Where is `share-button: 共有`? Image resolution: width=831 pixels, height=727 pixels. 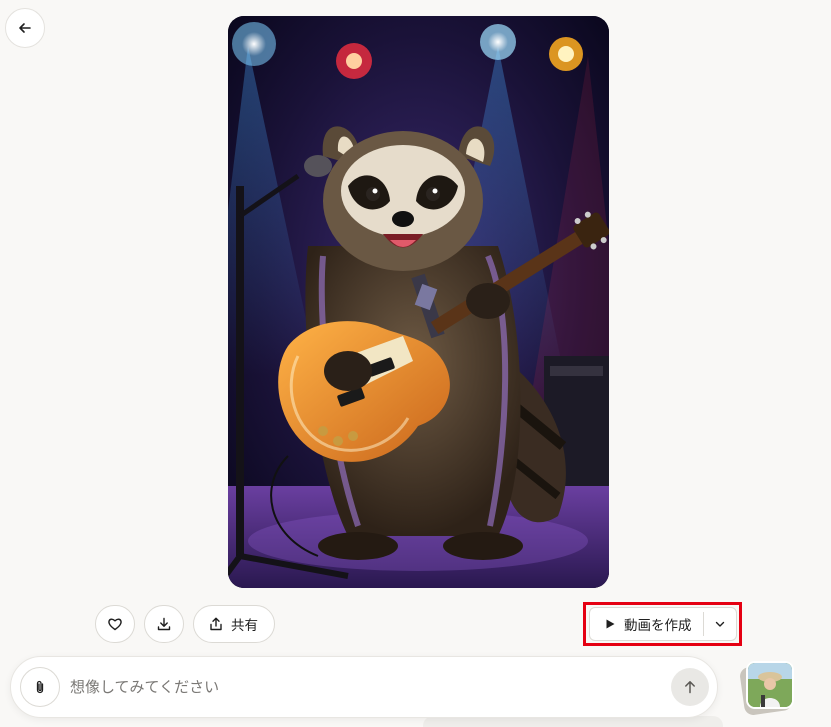
share-button: 共有 is located at coordinates (234, 624).